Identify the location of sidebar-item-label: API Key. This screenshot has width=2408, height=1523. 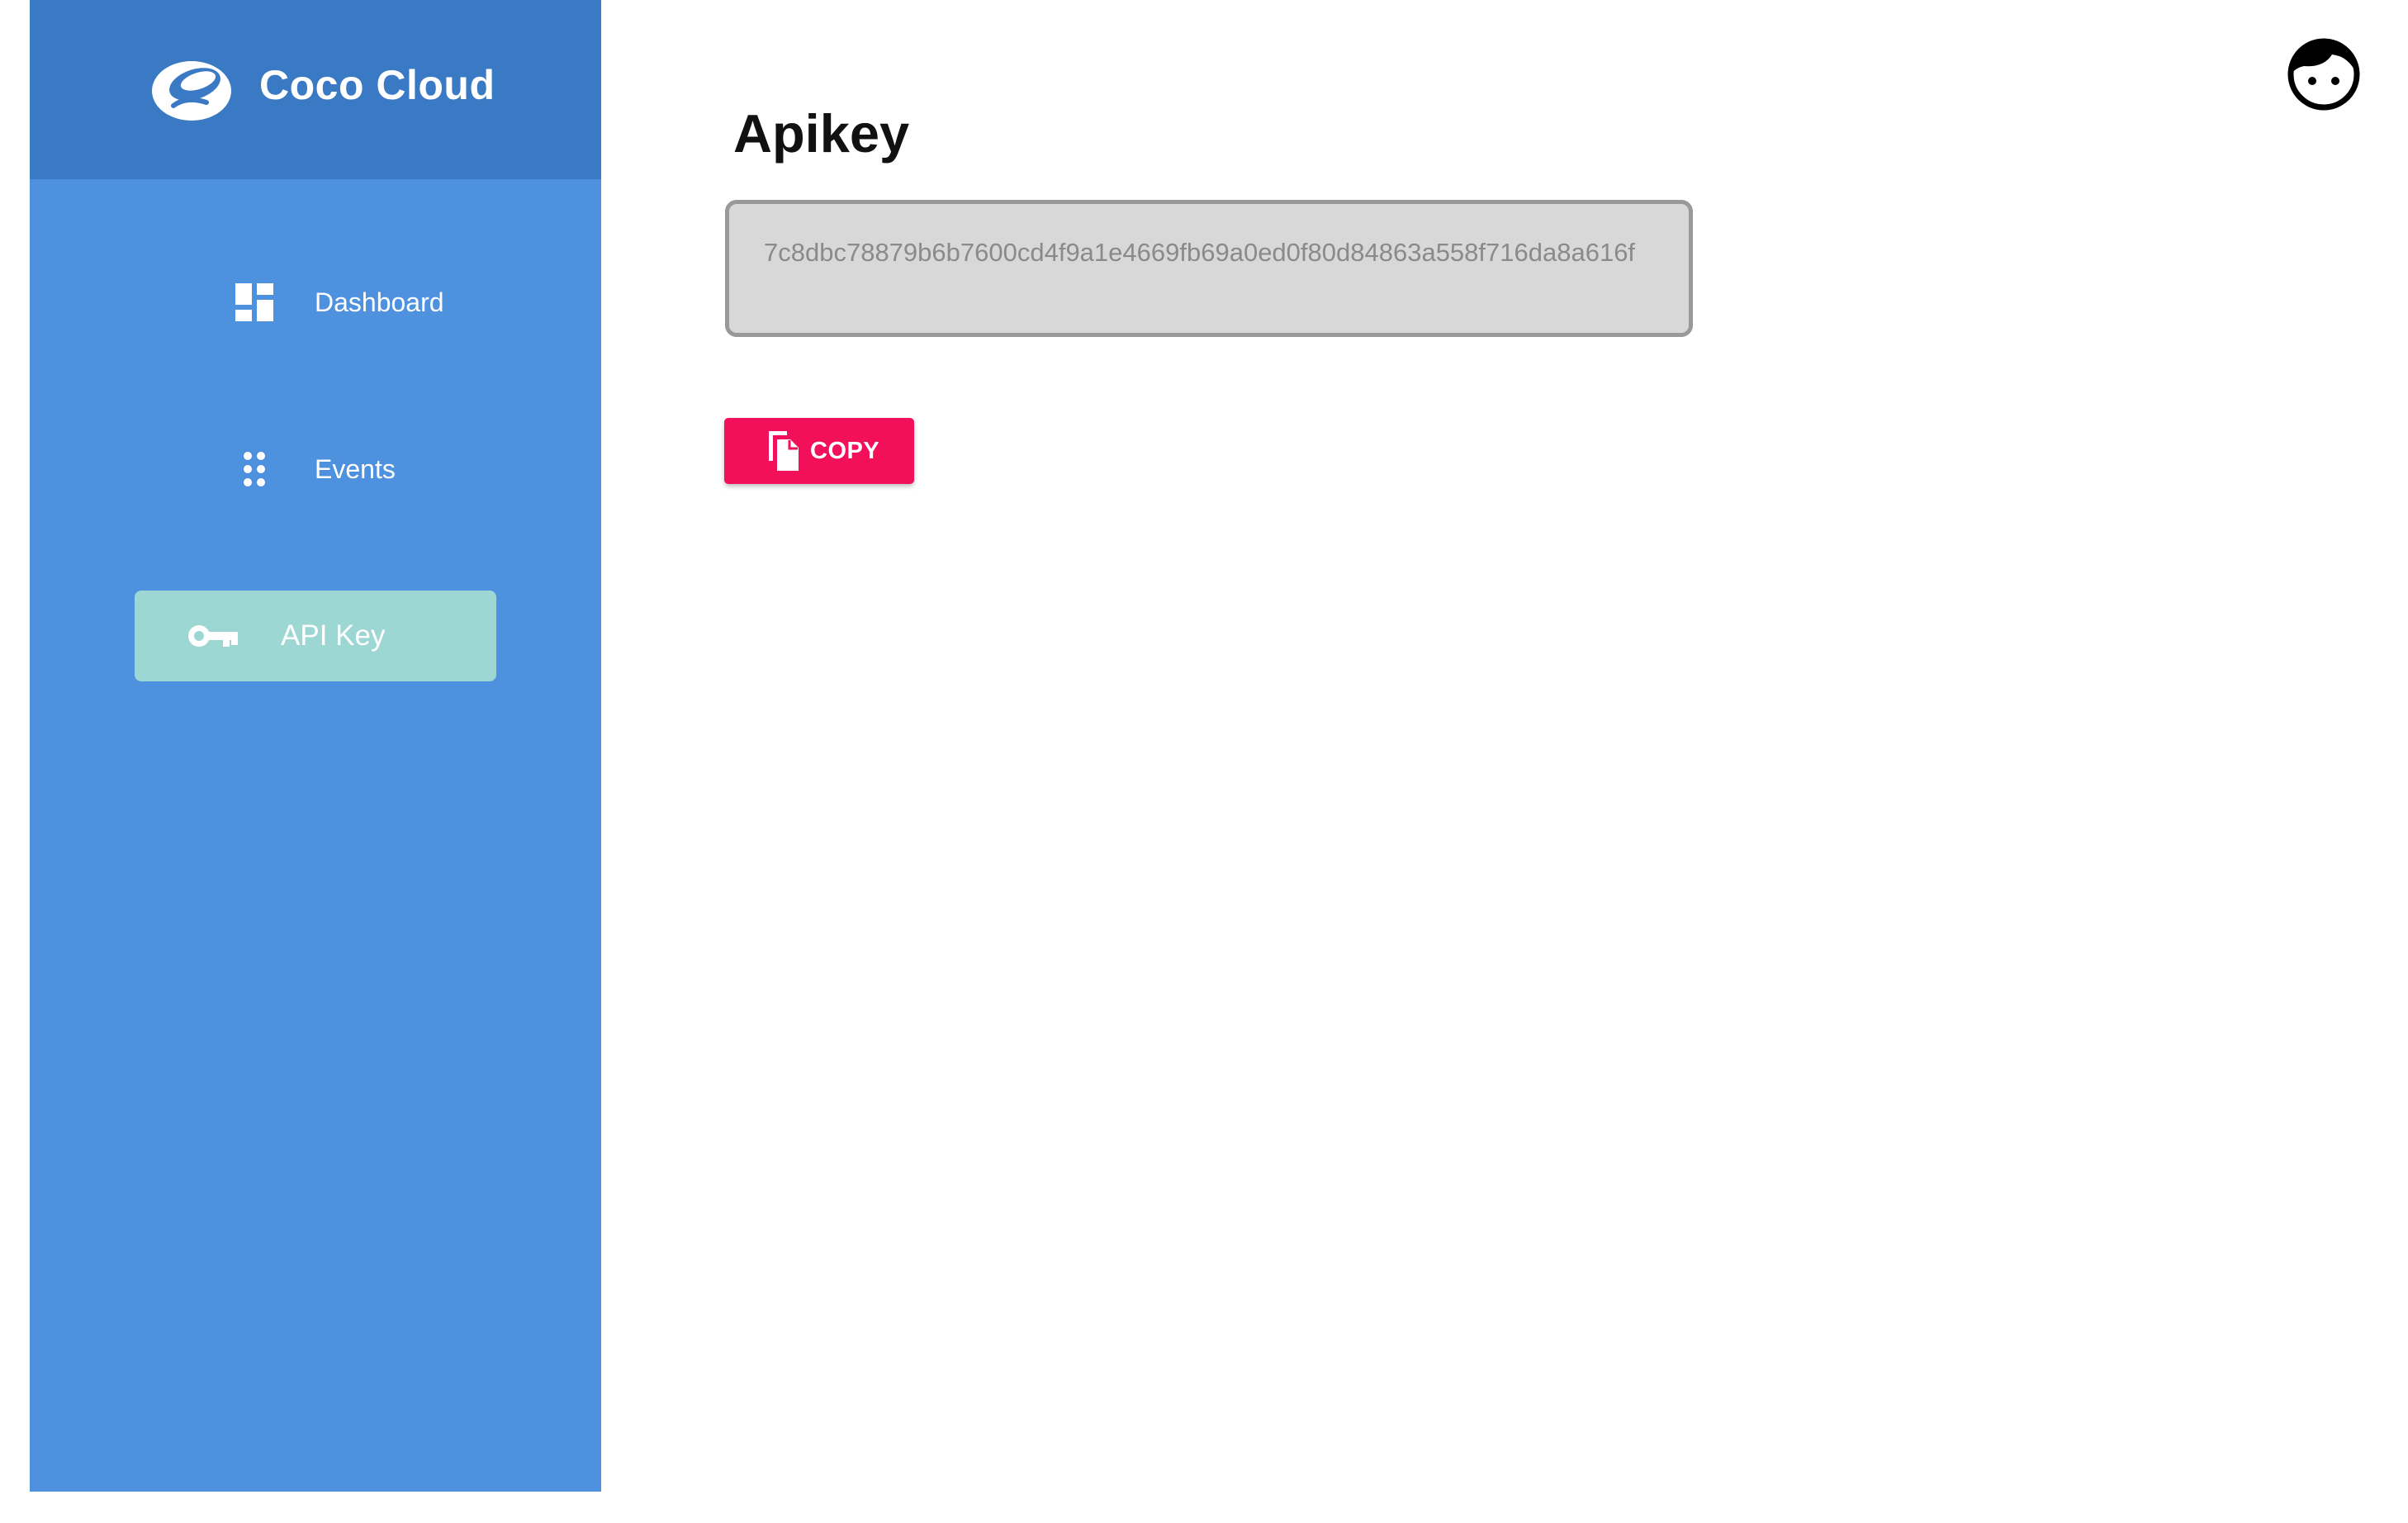
(333, 635).